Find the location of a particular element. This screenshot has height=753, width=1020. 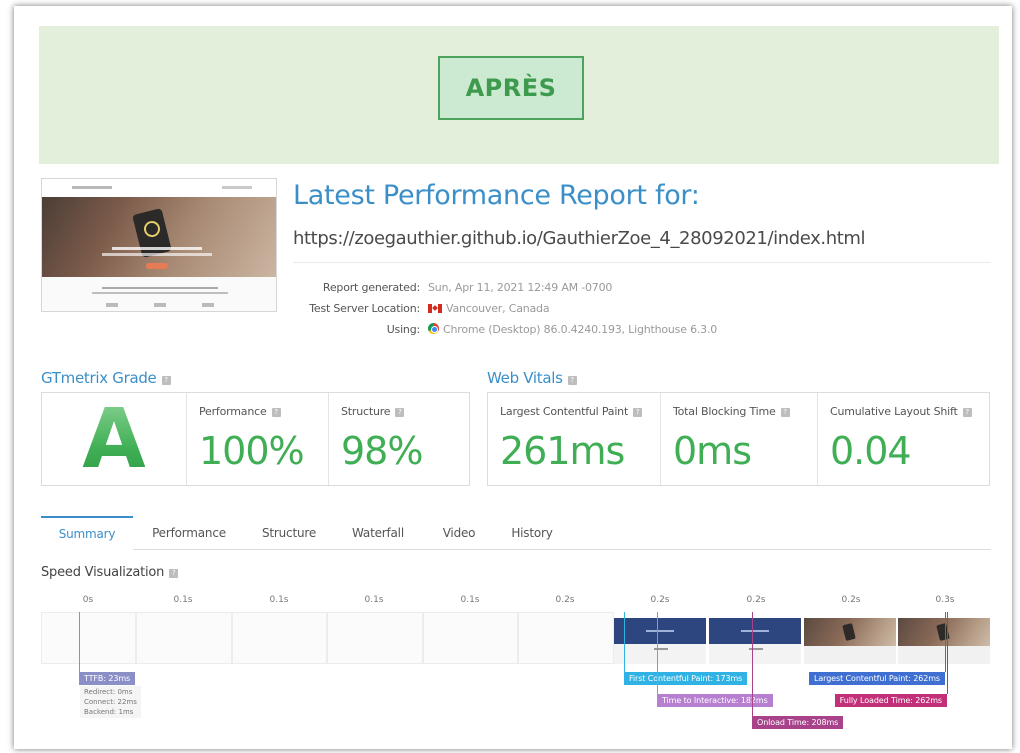

fully-loaded-marker: Fully Loaded Time: 262ms is located at coordinates (890, 700).